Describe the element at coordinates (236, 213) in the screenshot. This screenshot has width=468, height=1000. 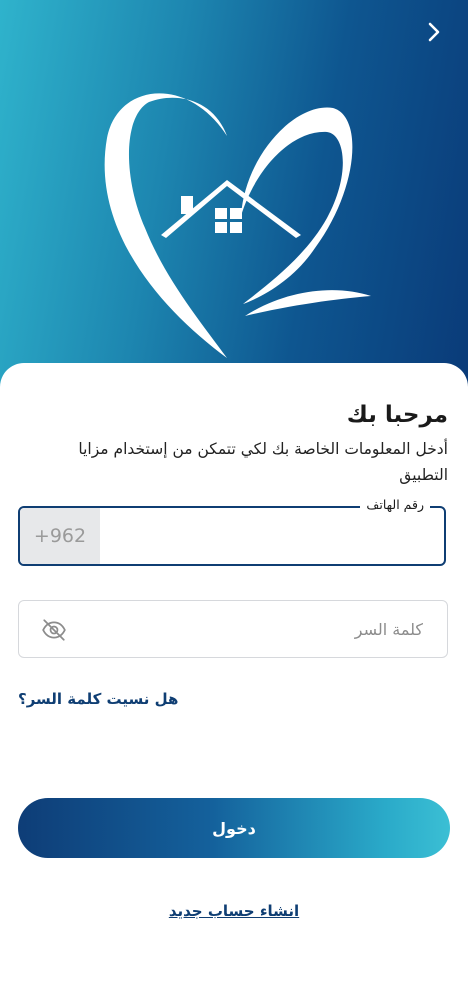
I see `logo-house-window-tr` at that location.